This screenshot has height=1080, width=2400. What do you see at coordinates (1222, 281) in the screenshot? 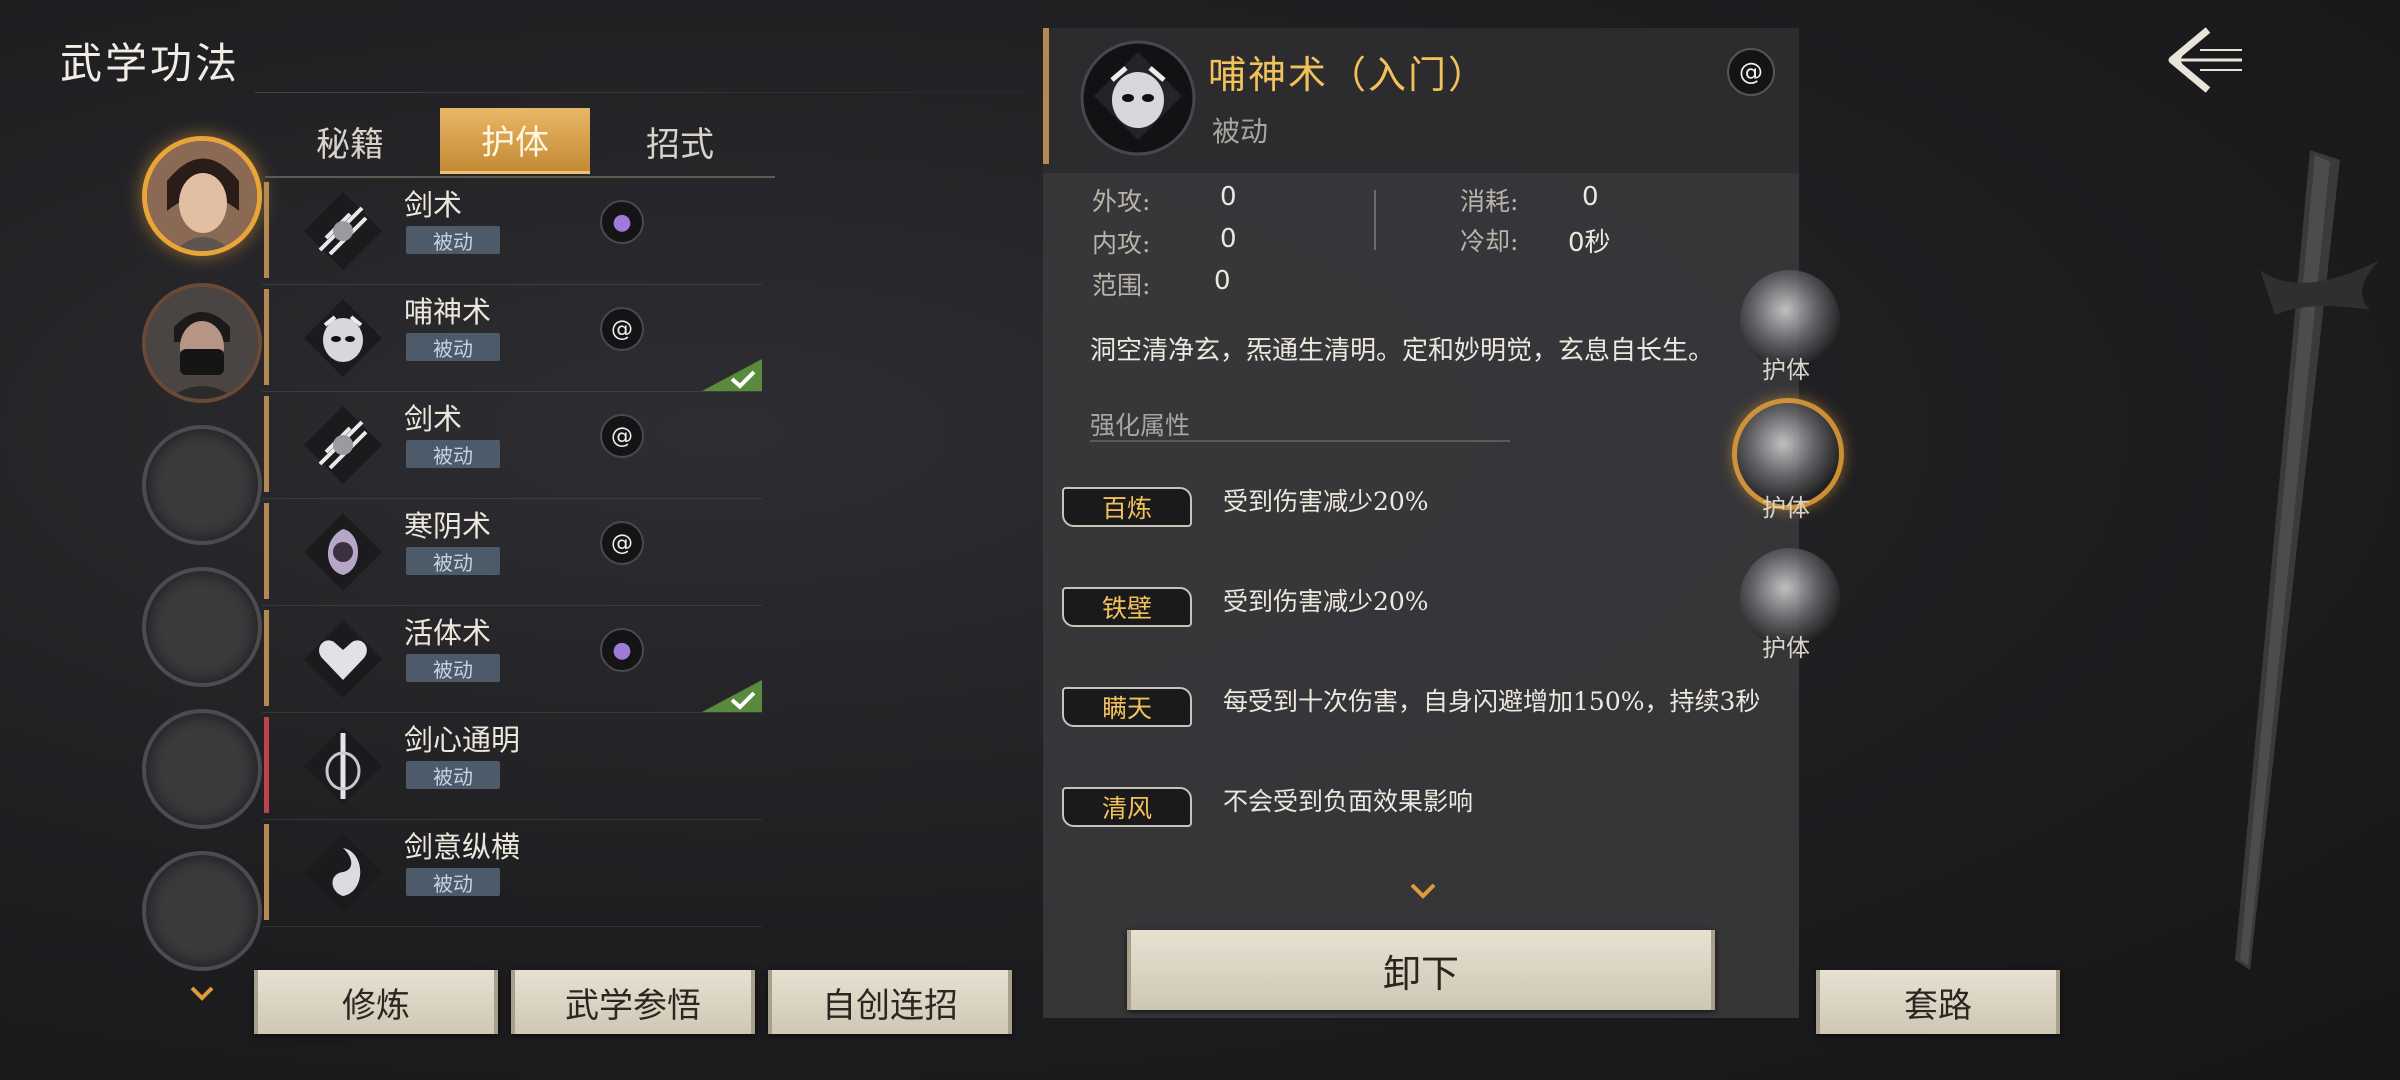
I see `range-value: 0` at bounding box center [1222, 281].